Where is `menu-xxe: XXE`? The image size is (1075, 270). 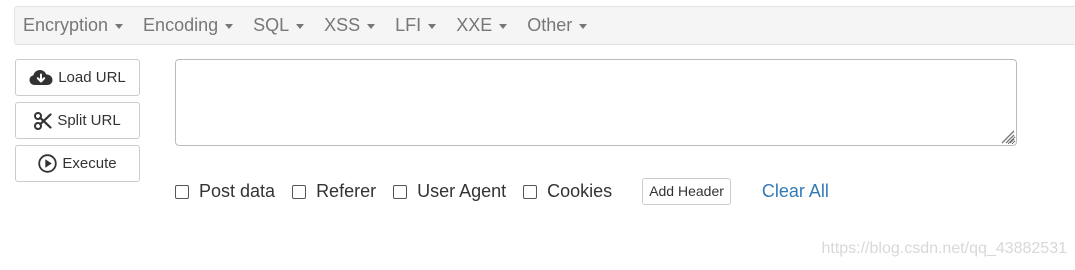
menu-xxe: XXE is located at coordinates (483, 25).